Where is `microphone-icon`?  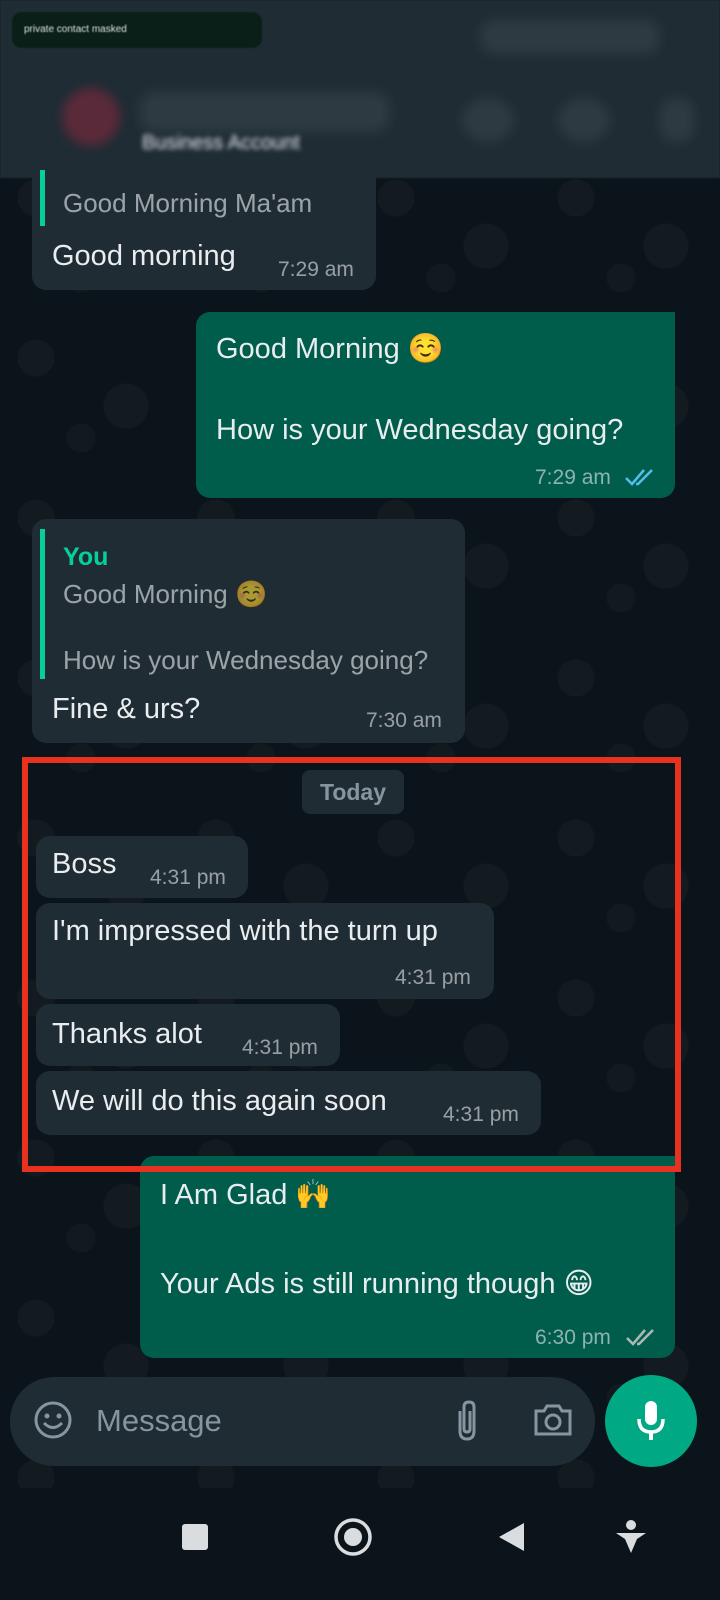 microphone-icon is located at coordinates (651, 1420).